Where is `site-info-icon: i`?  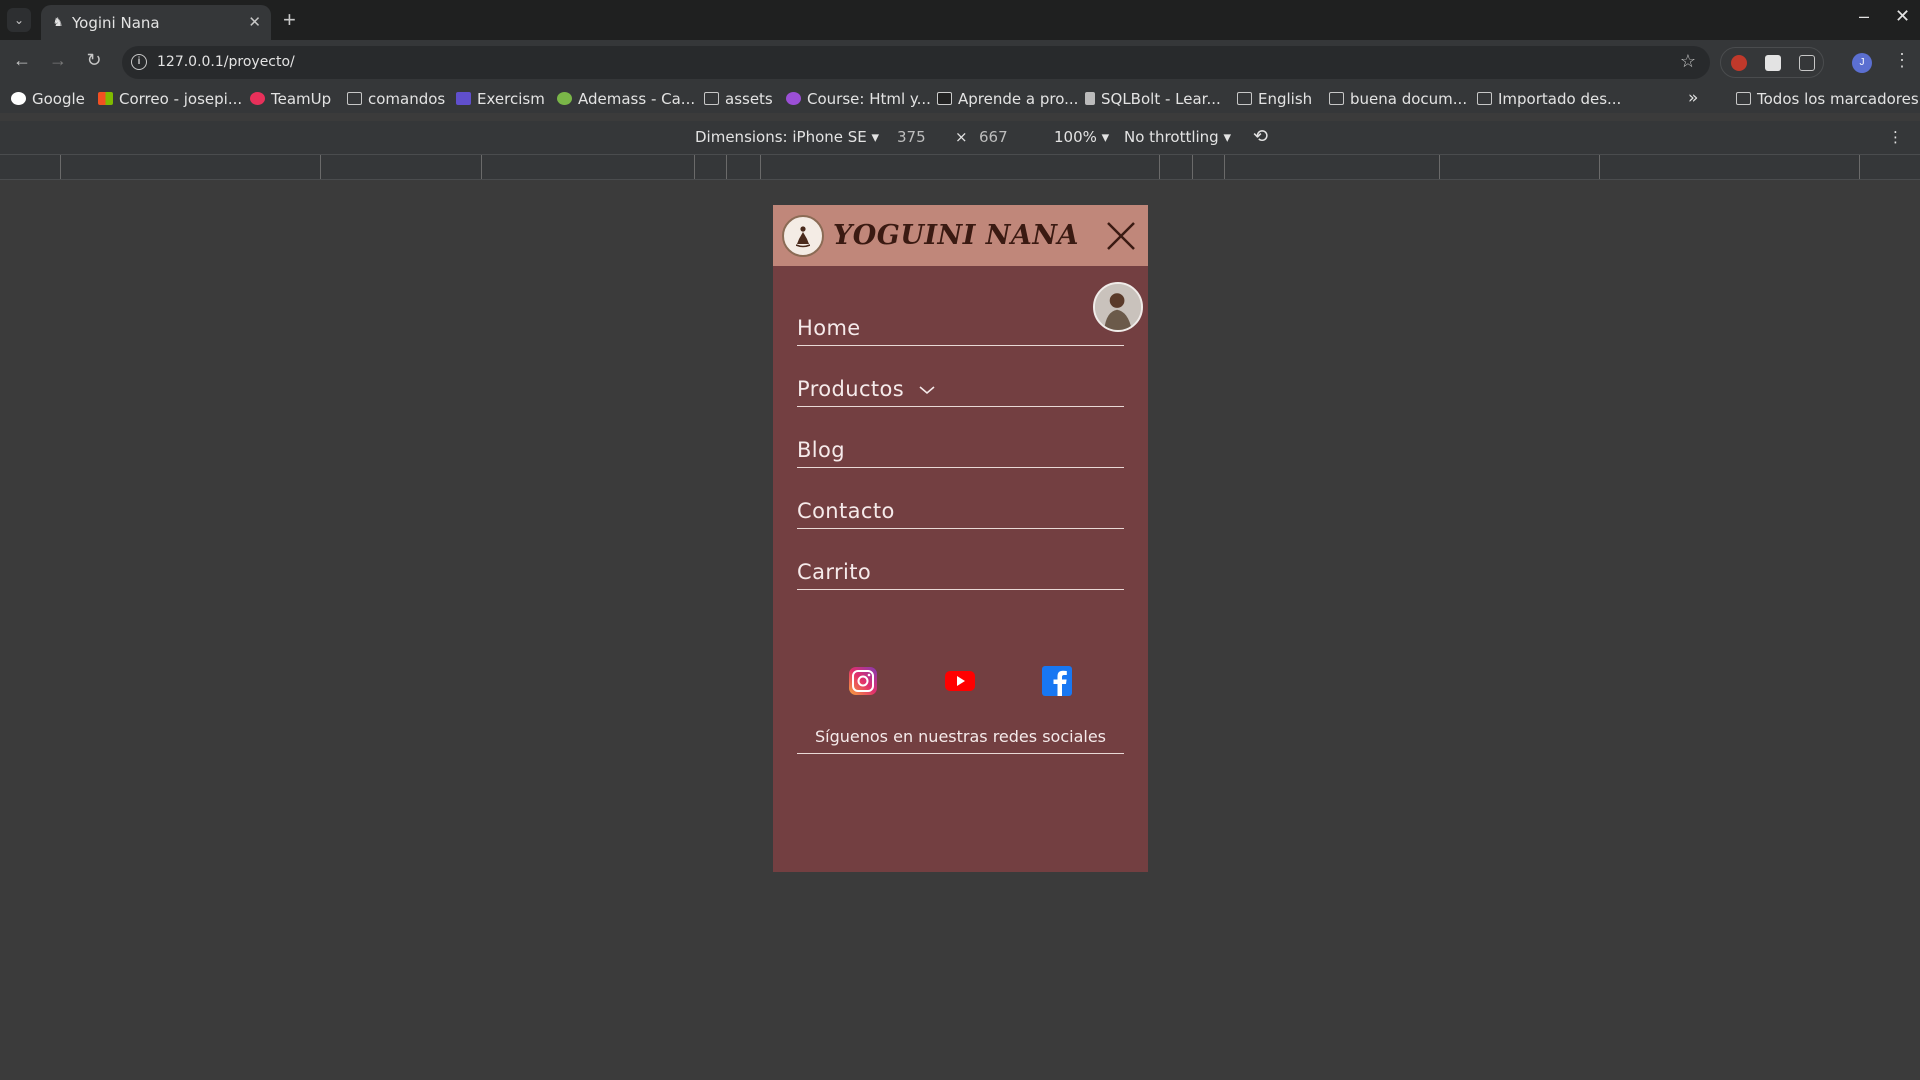 site-info-icon: i is located at coordinates (139, 62).